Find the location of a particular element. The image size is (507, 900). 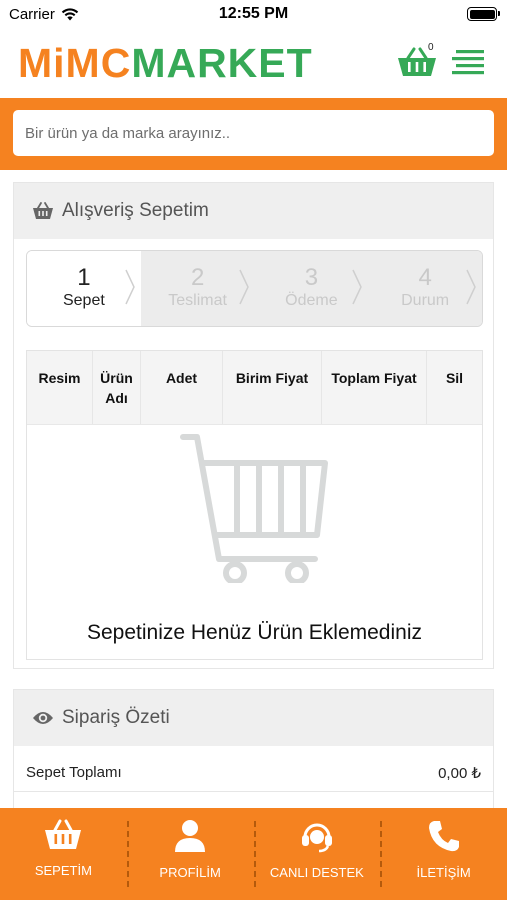

step-number: 4 is located at coordinates (425, 277).